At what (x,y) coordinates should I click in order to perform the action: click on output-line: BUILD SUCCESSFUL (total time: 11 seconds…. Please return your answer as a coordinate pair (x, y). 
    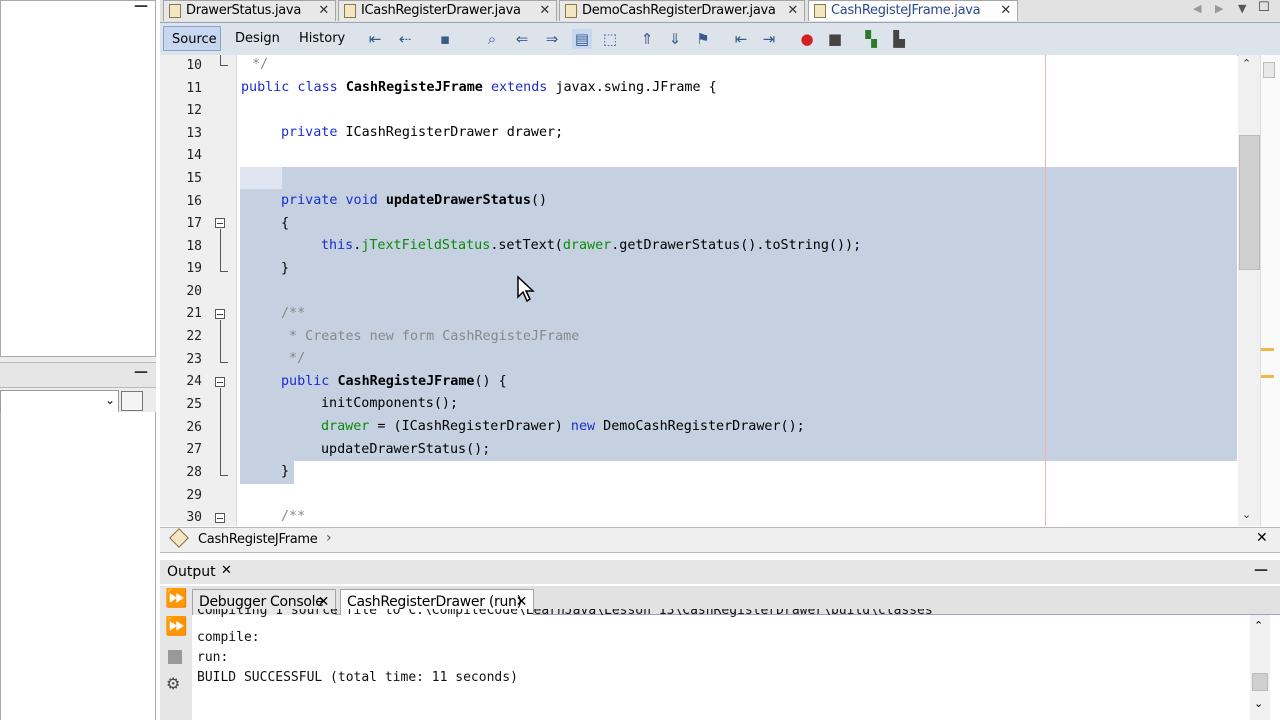
    Looking at the image, I should click on (357, 677).